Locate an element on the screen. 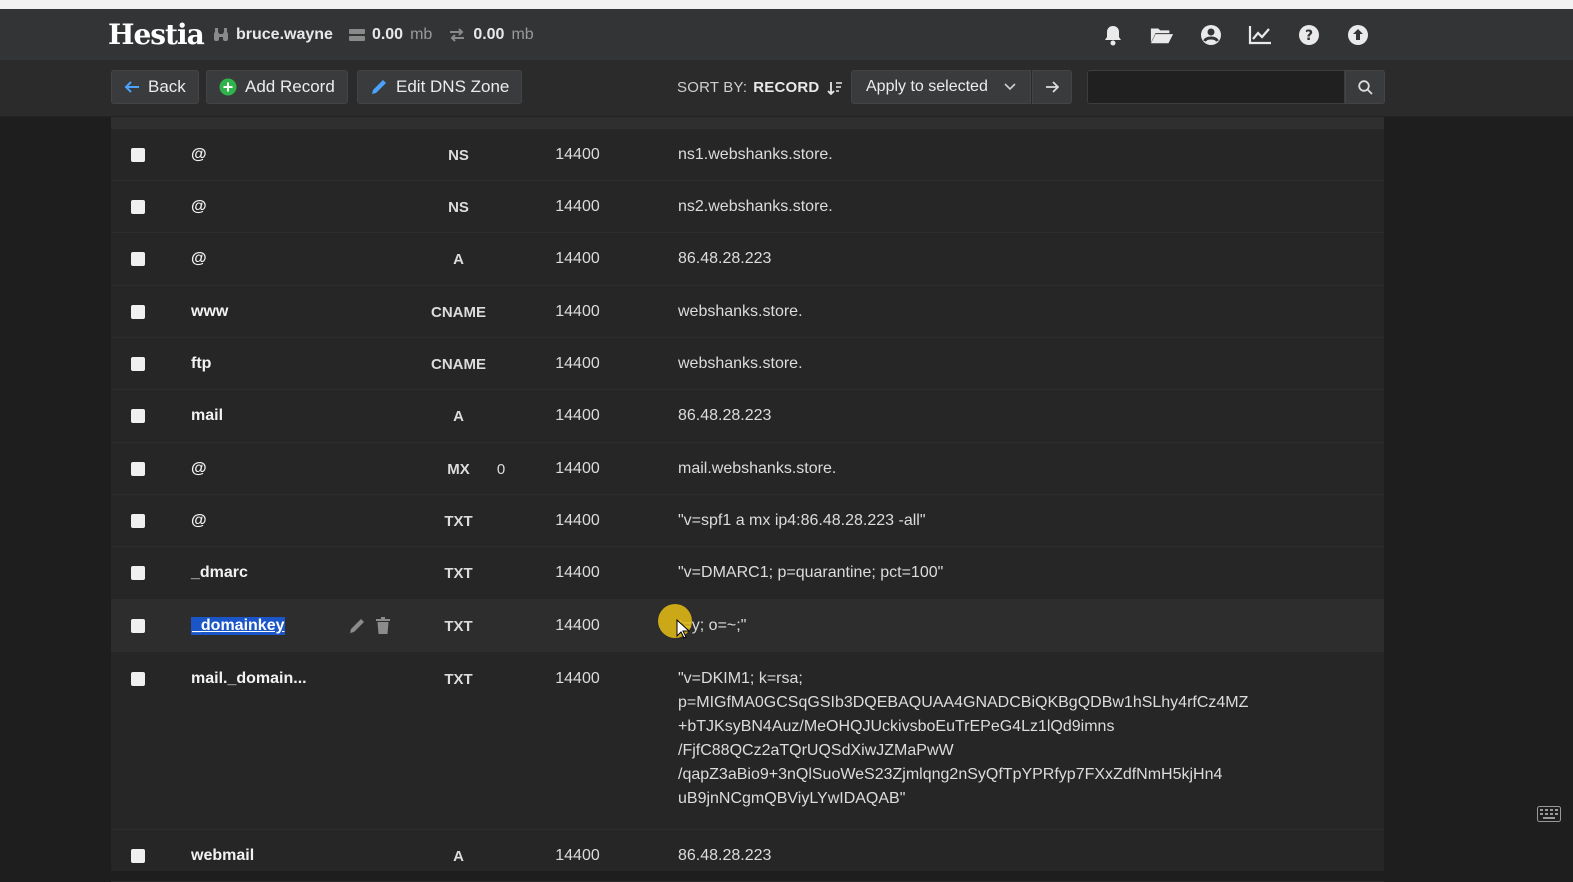 Image resolution: width=1573 pixels, height=882 pixels. arrow-right-icon is located at coordinates (1052, 87).